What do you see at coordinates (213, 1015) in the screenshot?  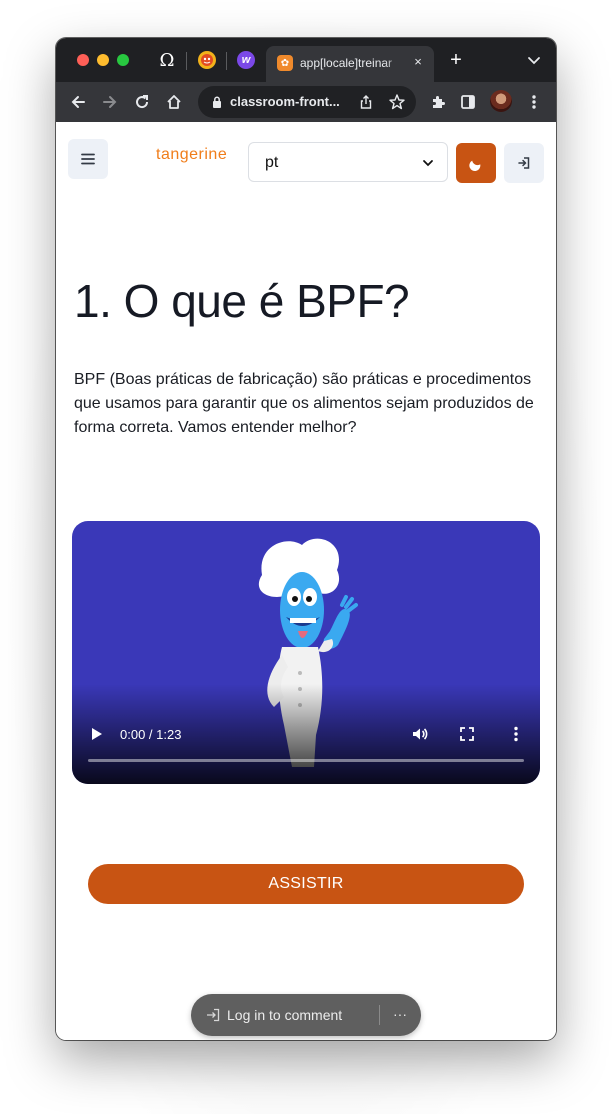 I see `login-arrow-icon` at bounding box center [213, 1015].